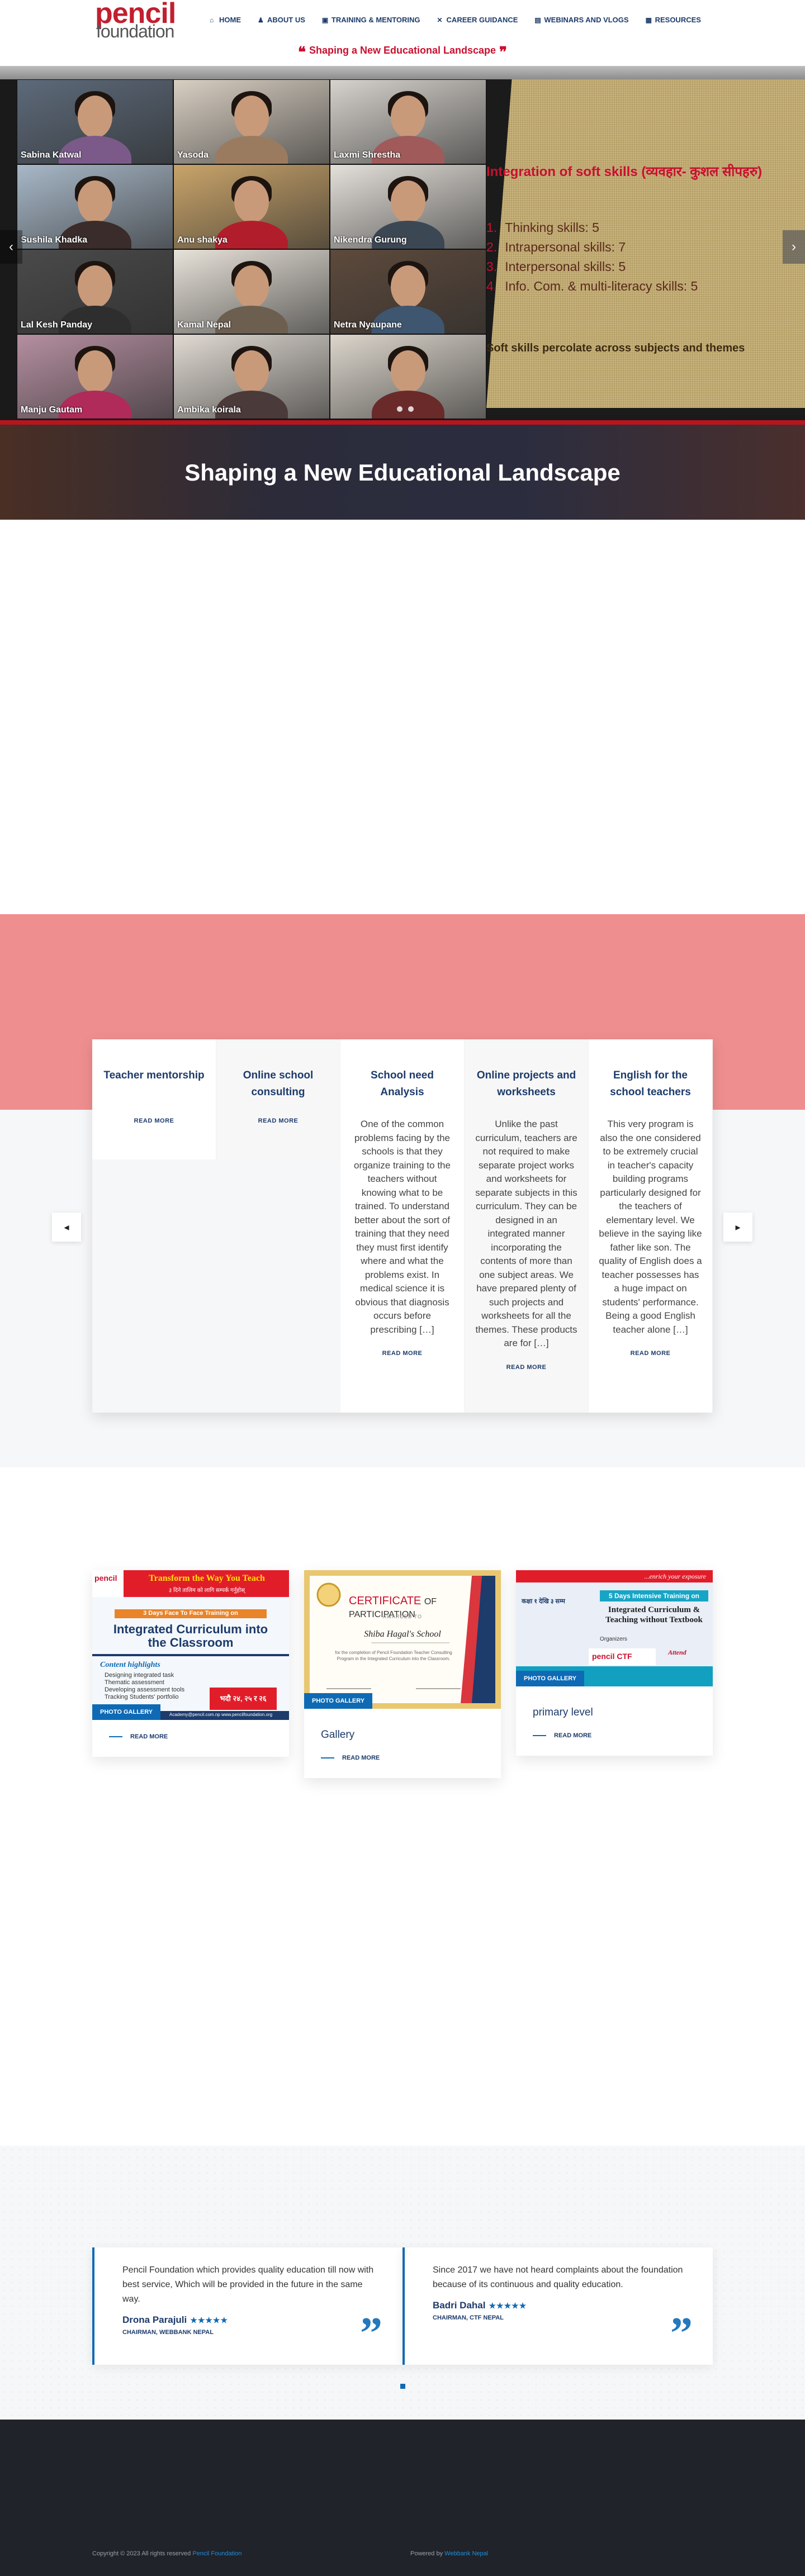 The width and height of the screenshot is (805, 2576). I want to click on briefcase-icon: ▣, so click(325, 20).